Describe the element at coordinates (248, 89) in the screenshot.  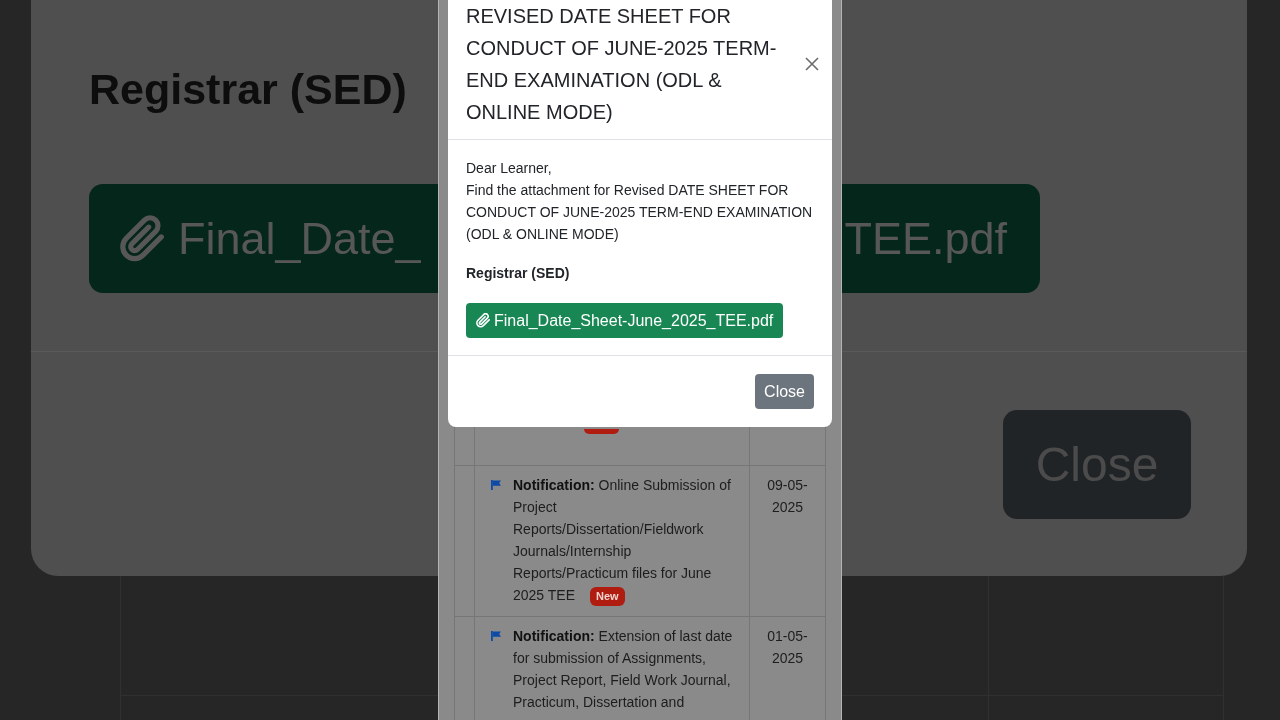
I see `heading-text: Registrar (SED)` at that location.